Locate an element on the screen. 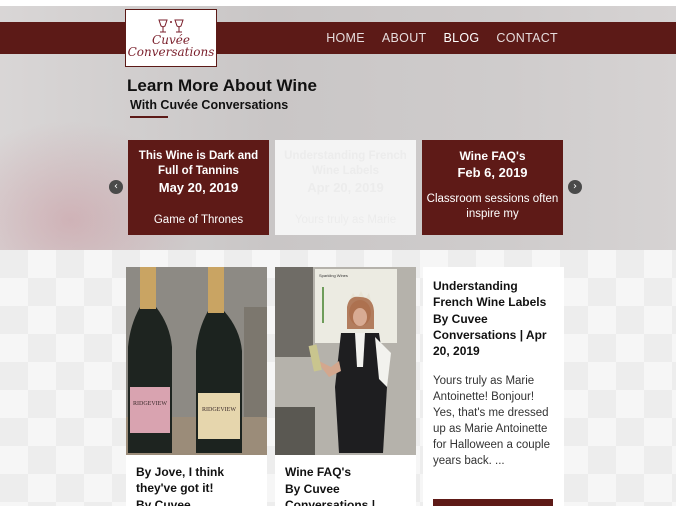 The height and width of the screenshot is (506, 676). post-byline: By Cuvee Conversations | Apr 20, 2019 is located at coordinates (490, 335).